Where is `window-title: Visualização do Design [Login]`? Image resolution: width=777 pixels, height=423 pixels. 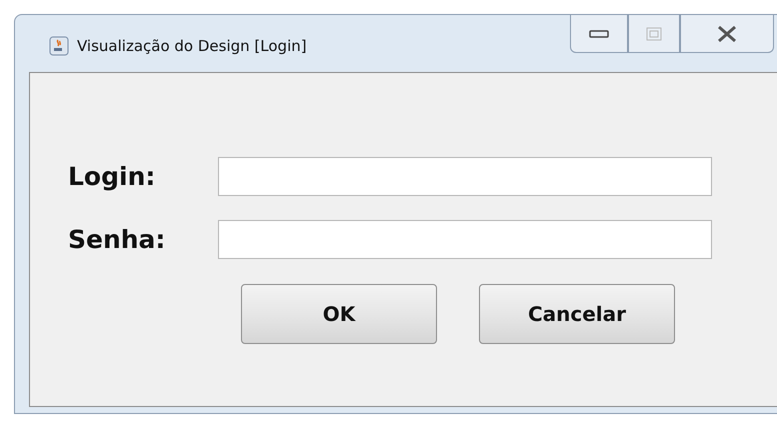
window-title: Visualização do Design [Login] is located at coordinates (192, 46).